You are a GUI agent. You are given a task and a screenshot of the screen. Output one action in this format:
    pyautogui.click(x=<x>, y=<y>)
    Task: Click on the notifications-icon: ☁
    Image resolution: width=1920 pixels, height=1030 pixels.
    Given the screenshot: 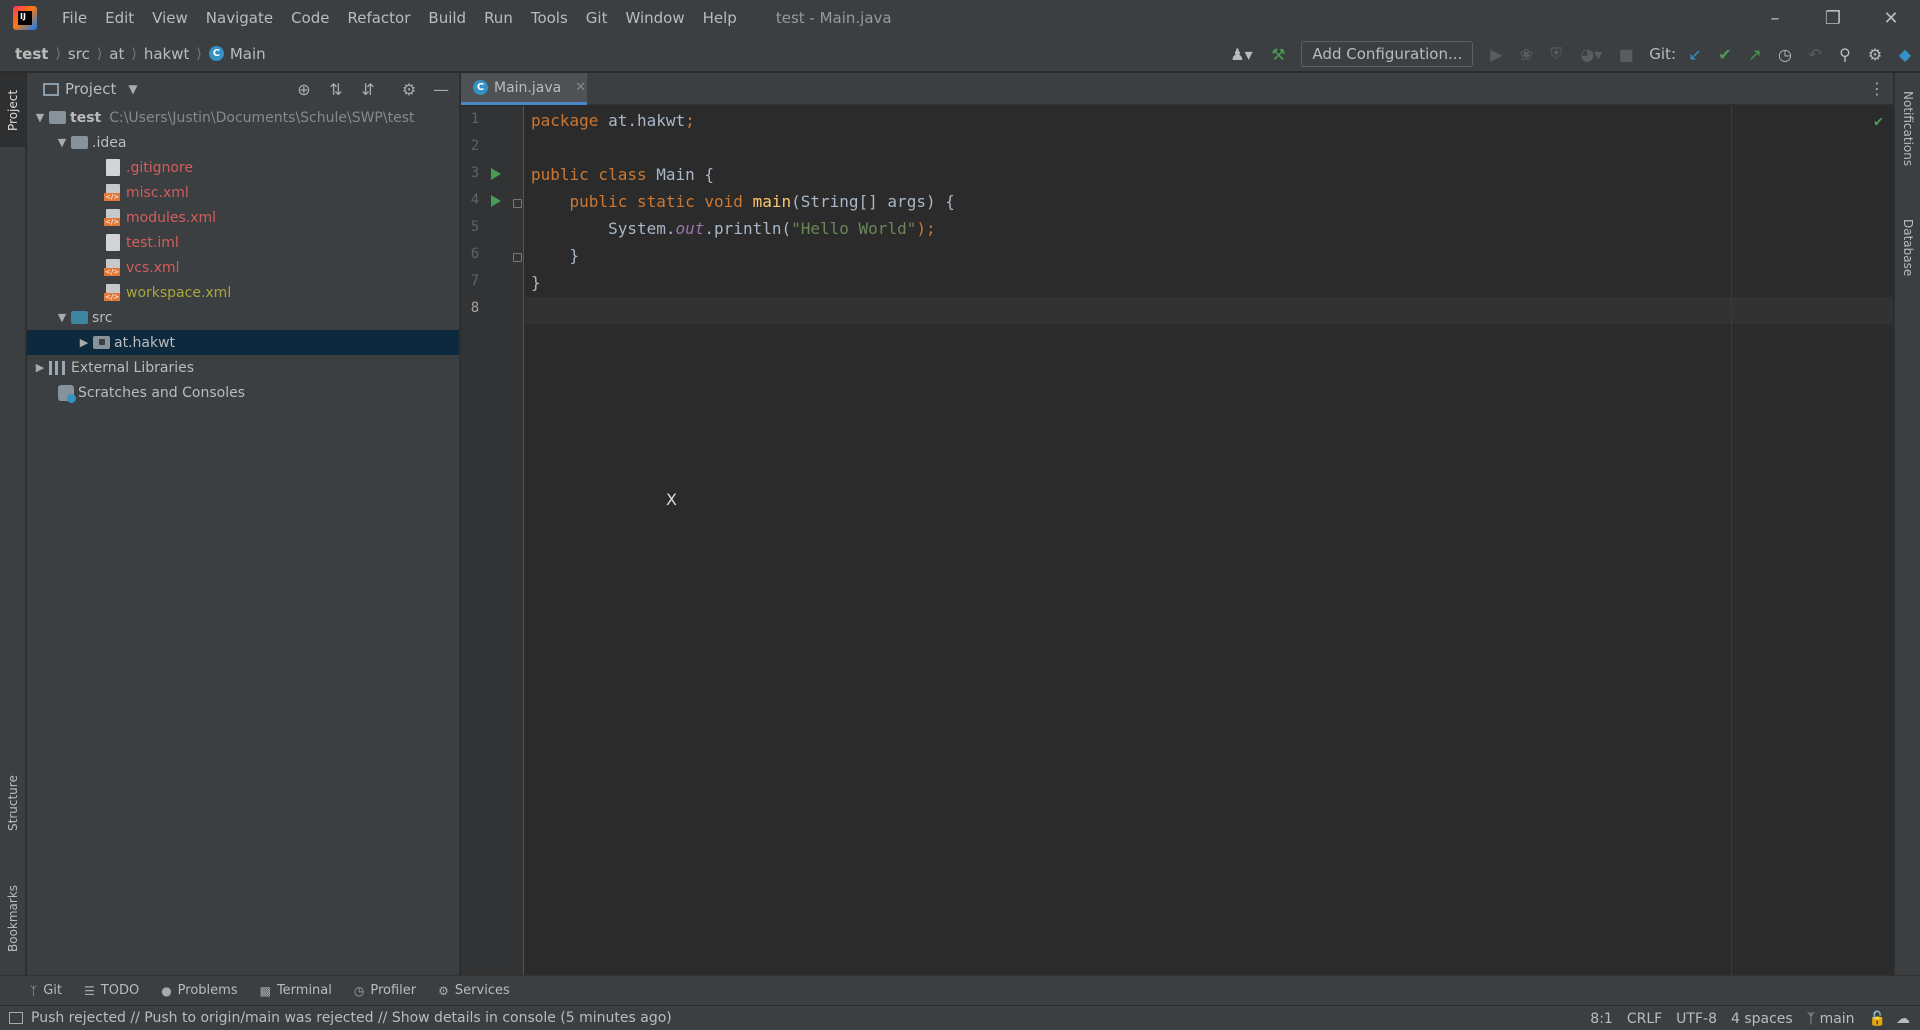 What is the action you would take?
    pyautogui.click(x=1903, y=1019)
    